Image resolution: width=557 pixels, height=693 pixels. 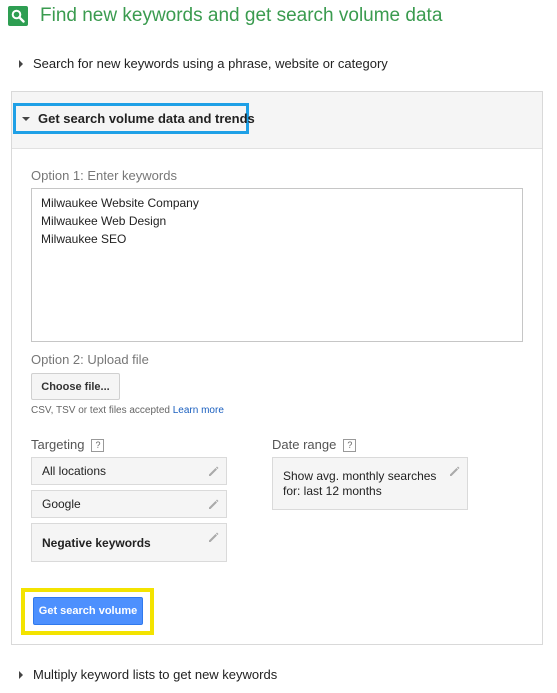 I want to click on option1-label: Option 1: Enter keywords, so click(x=104, y=175).